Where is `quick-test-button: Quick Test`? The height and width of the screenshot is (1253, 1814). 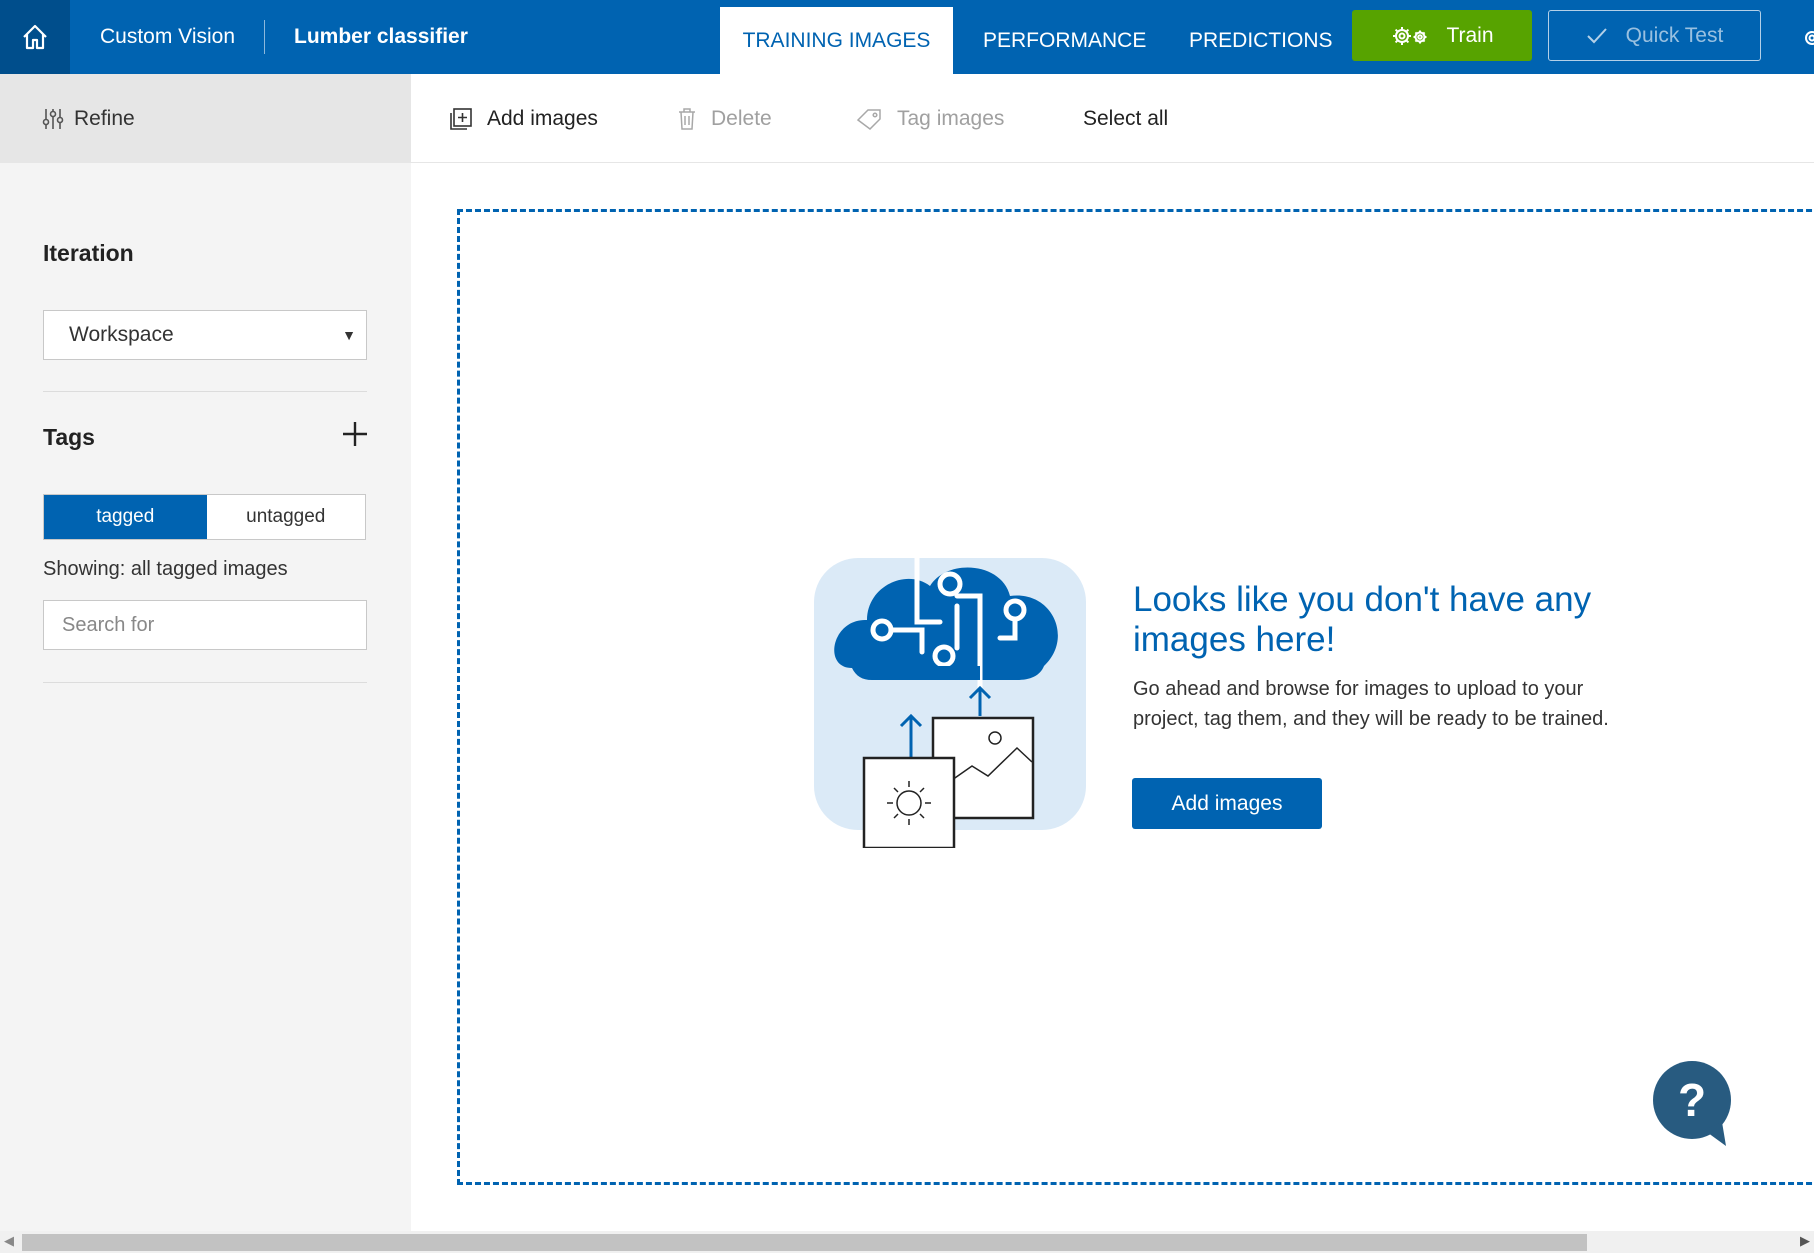 quick-test-button: Quick Test is located at coordinates (1654, 35).